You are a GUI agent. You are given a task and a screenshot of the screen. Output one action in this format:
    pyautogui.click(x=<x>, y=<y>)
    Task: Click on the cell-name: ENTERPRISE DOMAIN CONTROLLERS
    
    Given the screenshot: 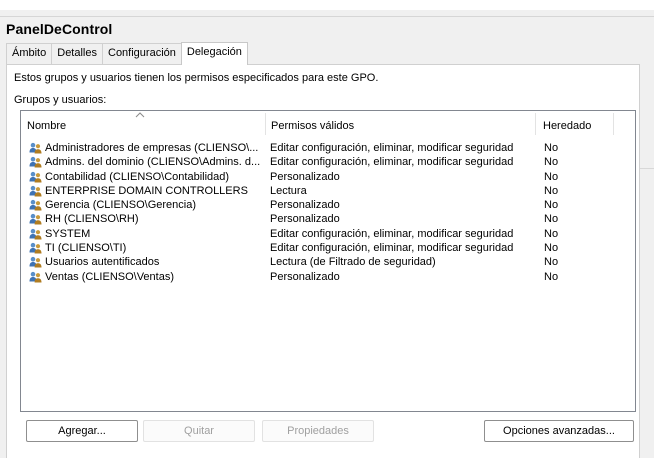 What is the action you would take?
    pyautogui.click(x=147, y=191)
    